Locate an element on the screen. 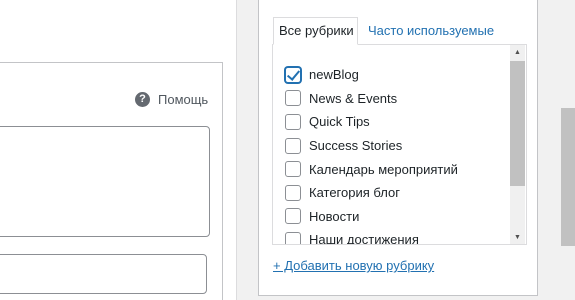  category-label: Календарь мероприятий is located at coordinates (383, 169).